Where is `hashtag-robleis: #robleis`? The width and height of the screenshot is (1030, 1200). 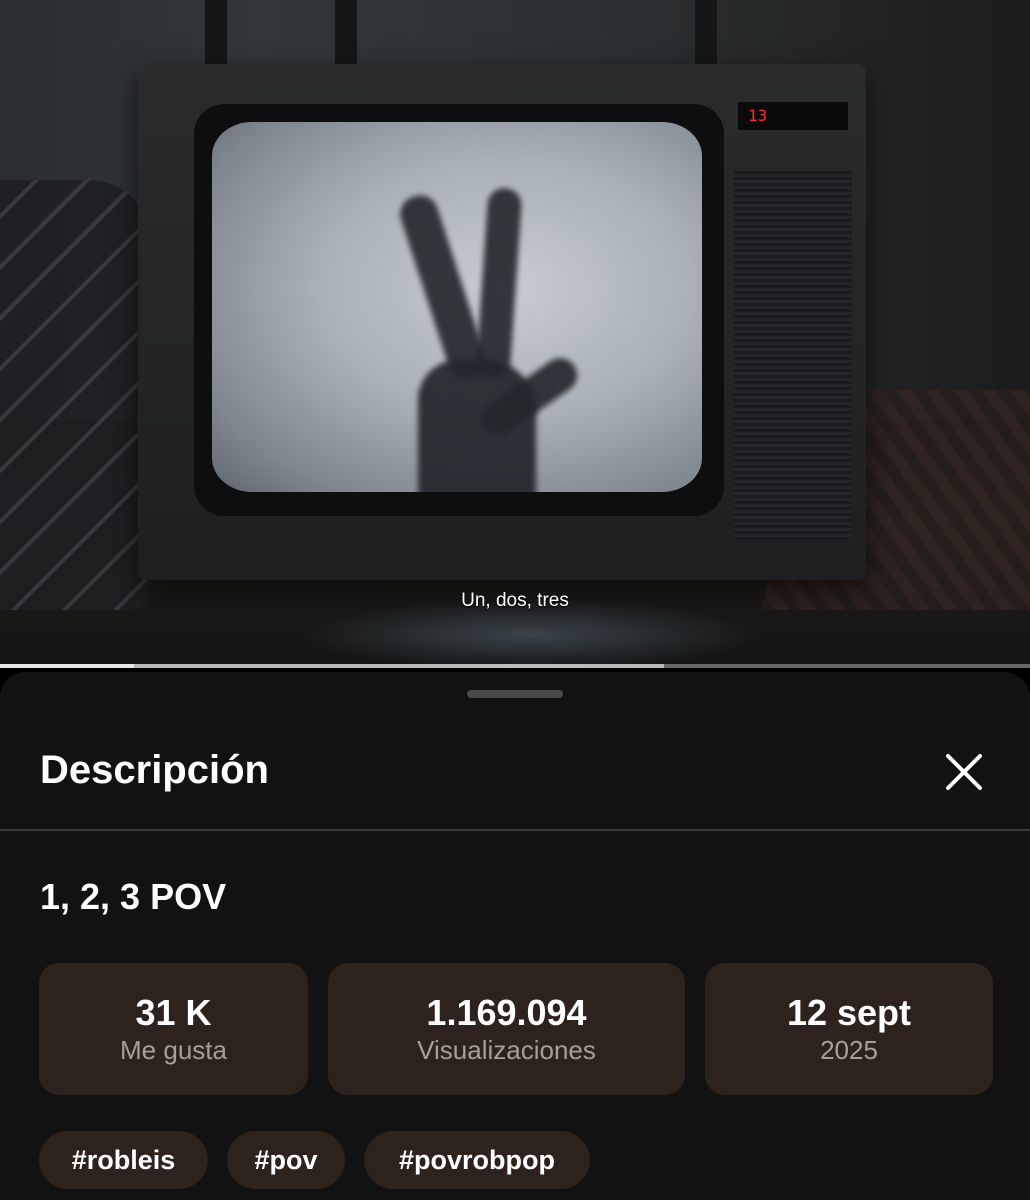
hashtag-robleis: #robleis is located at coordinates (123, 1160).